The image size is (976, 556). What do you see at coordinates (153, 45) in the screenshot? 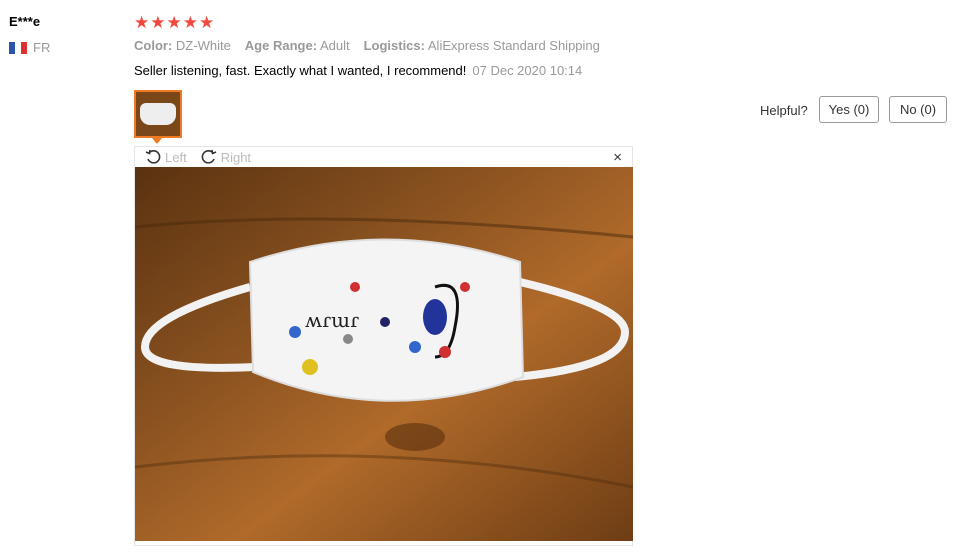
I see `color-key: Color:` at bounding box center [153, 45].